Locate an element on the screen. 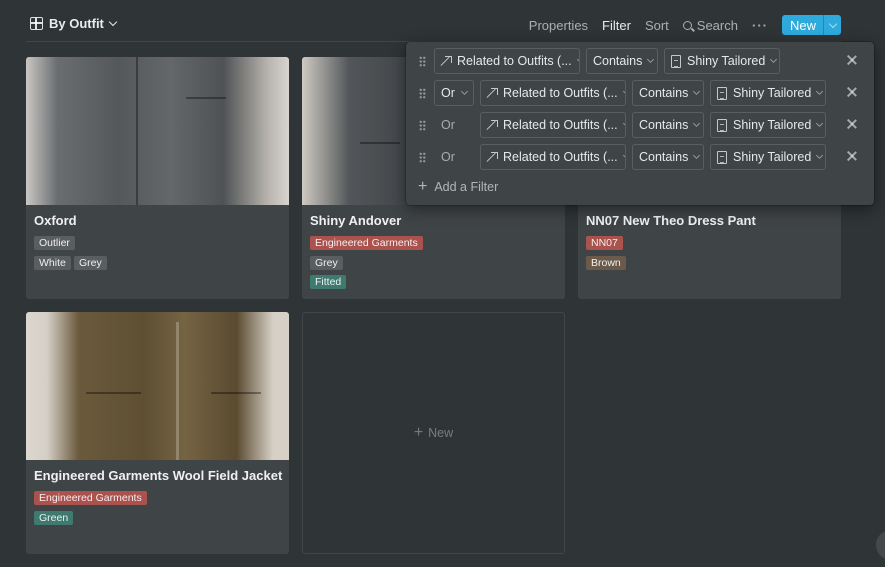 The image size is (885, 567). properties-button: Properties is located at coordinates (558, 25).